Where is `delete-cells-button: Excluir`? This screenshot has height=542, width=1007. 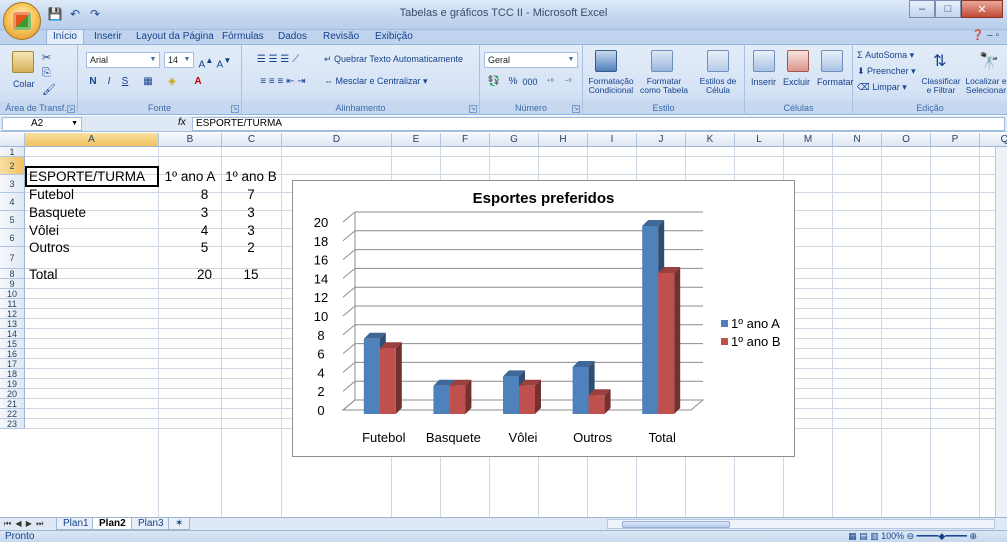
delete-cells-button: Excluir is located at coordinates (796, 82).